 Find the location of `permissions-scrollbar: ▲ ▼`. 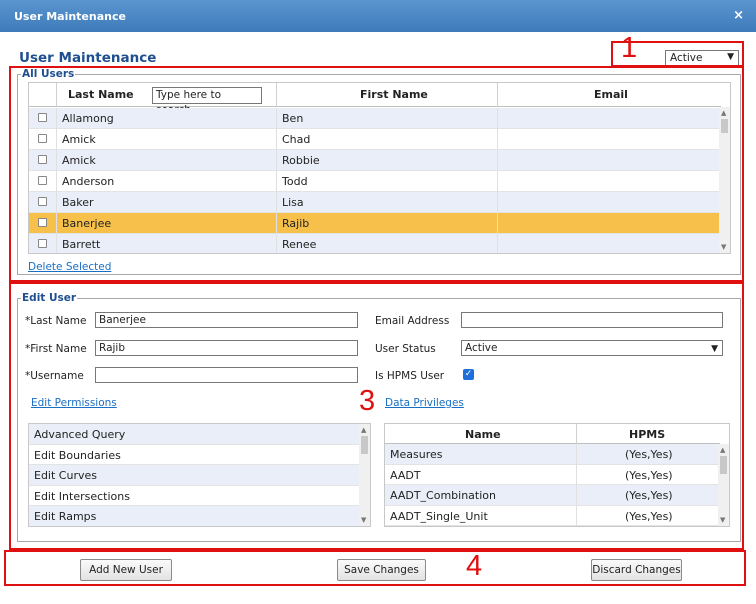

permissions-scrollbar: ▲ ▼ is located at coordinates (364, 475).